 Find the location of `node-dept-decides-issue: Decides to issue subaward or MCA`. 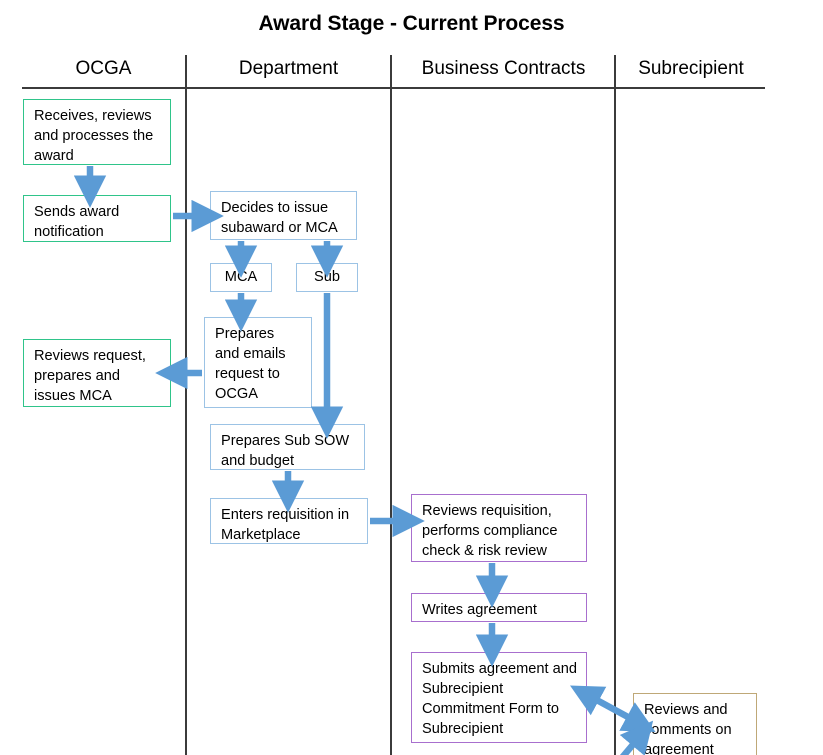

node-dept-decides-issue: Decides to issue subaward or MCA is located at coordinates (283, 215).